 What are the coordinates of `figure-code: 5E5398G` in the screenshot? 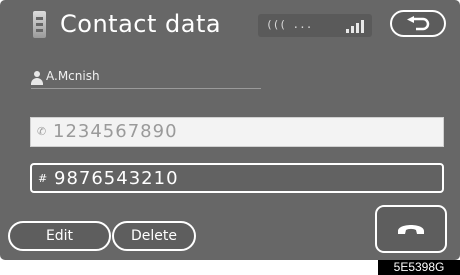 It's located at (419, 267).